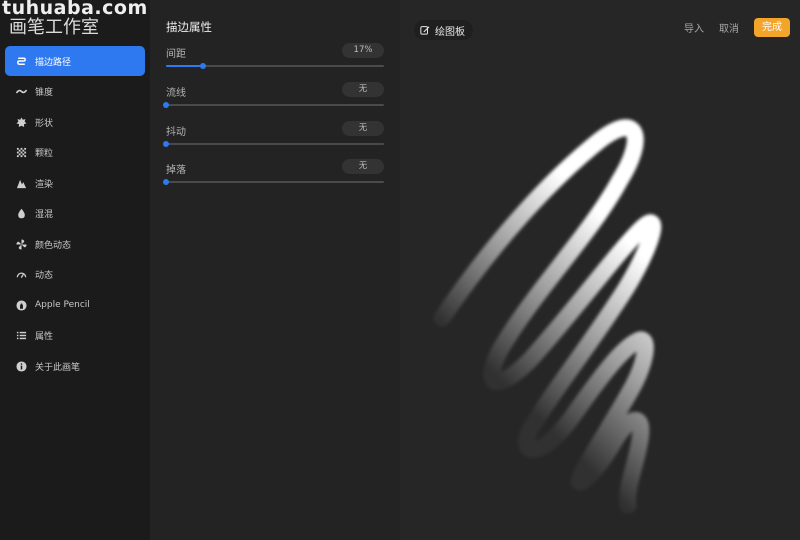 This screenshot has width=800, height=540. Describe the element at coordinates (21, 336) in the screenshot. I see `properties-icon` at that location.